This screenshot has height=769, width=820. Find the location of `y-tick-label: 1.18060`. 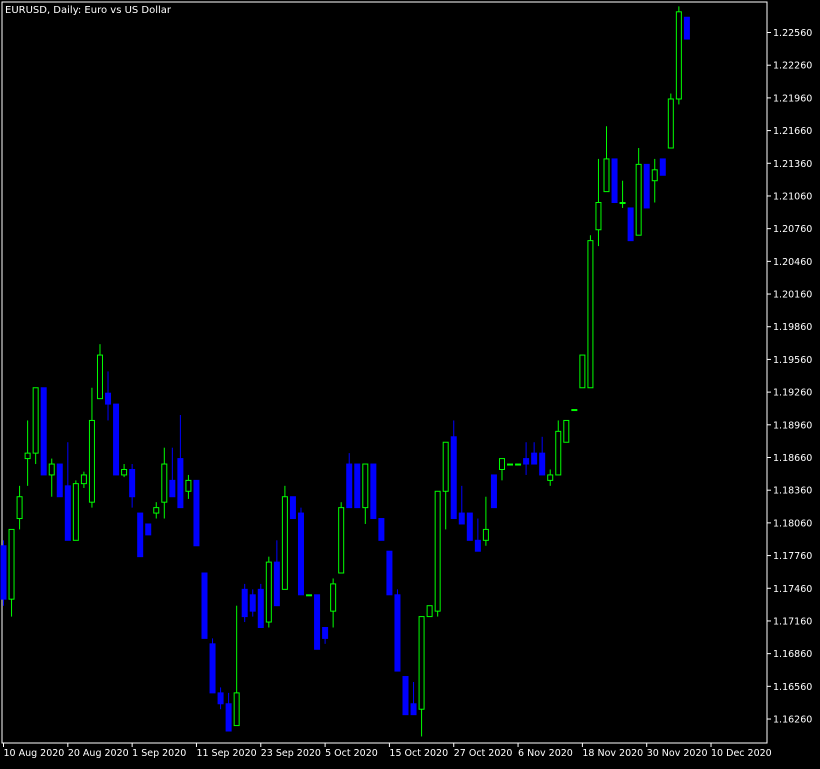

y-tick-label: 1.18060 is located at coordinates (792, 523).